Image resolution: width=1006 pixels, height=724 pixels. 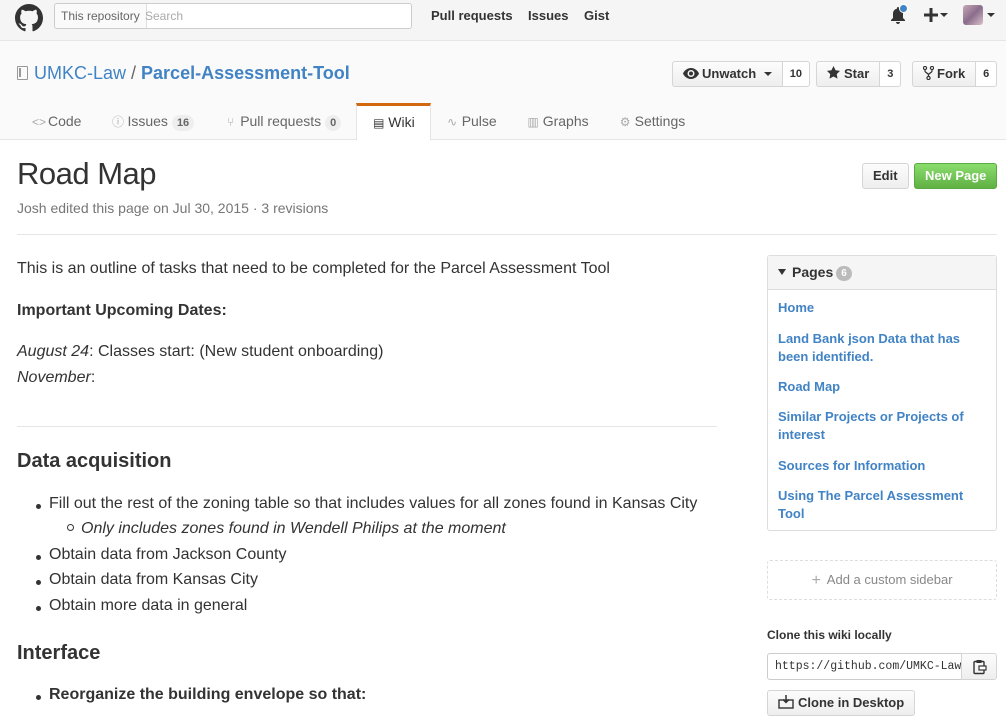 I want to click on add-custom-sidebar-button: + Add a custom sidebar, so click(x=882, y=580).